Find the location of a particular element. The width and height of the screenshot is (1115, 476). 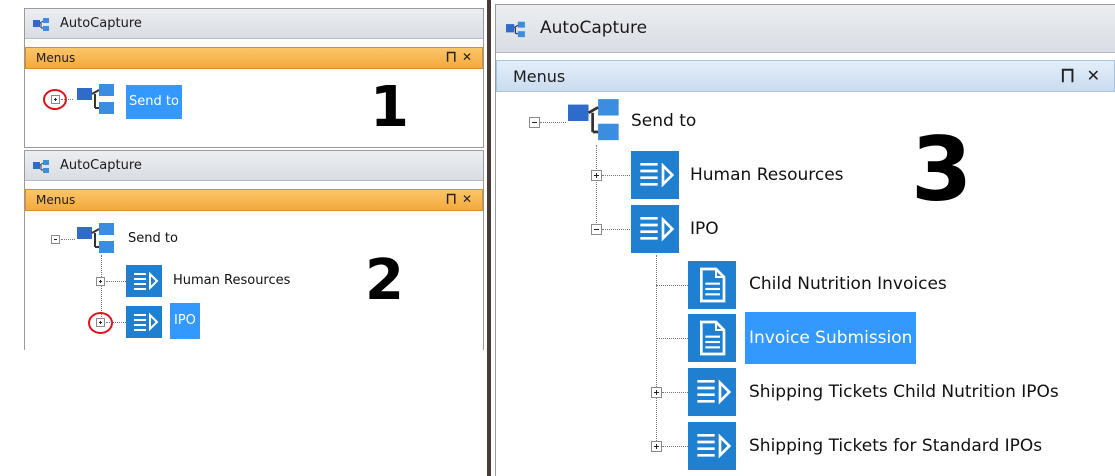

tree-node-shipping-tickets-standard: Shipping Tickets for Standard IPOs is located at coordinates (895, 446).